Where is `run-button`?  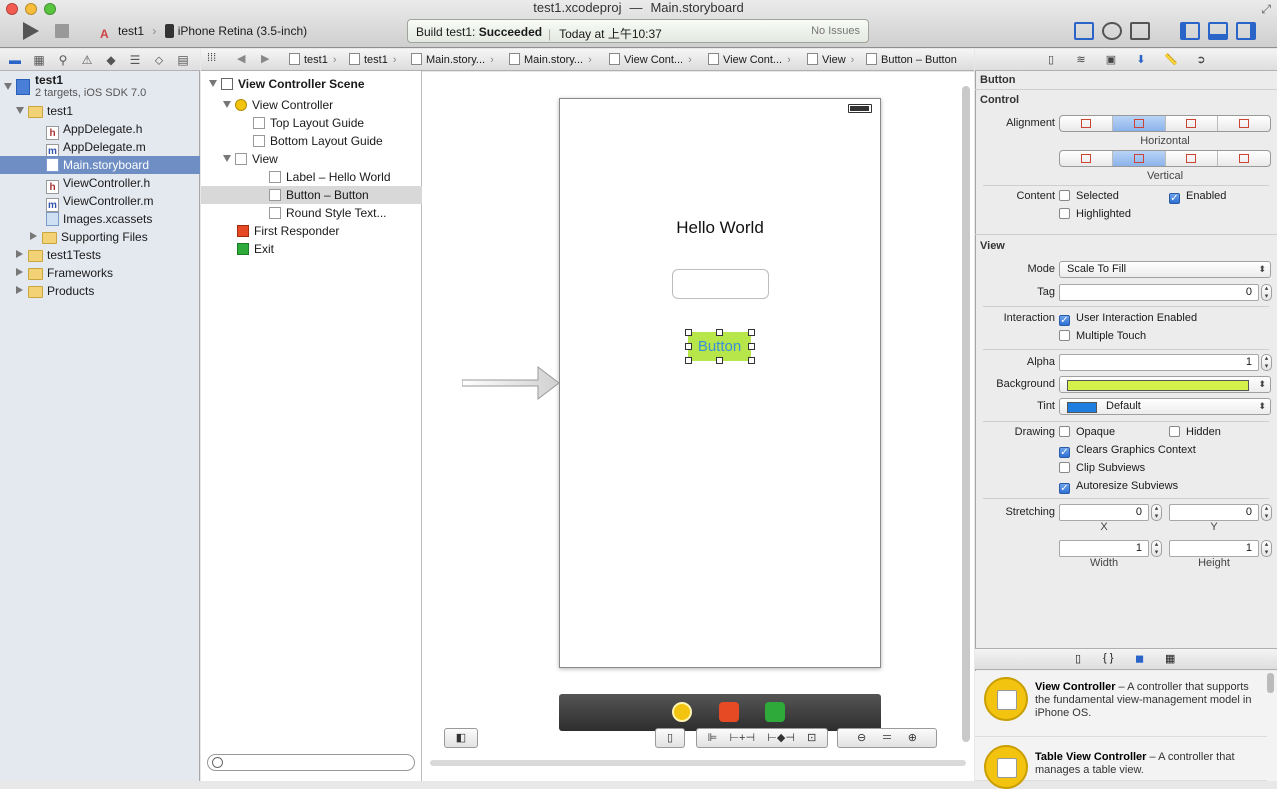 run-button is located at coordinates (31, 31).